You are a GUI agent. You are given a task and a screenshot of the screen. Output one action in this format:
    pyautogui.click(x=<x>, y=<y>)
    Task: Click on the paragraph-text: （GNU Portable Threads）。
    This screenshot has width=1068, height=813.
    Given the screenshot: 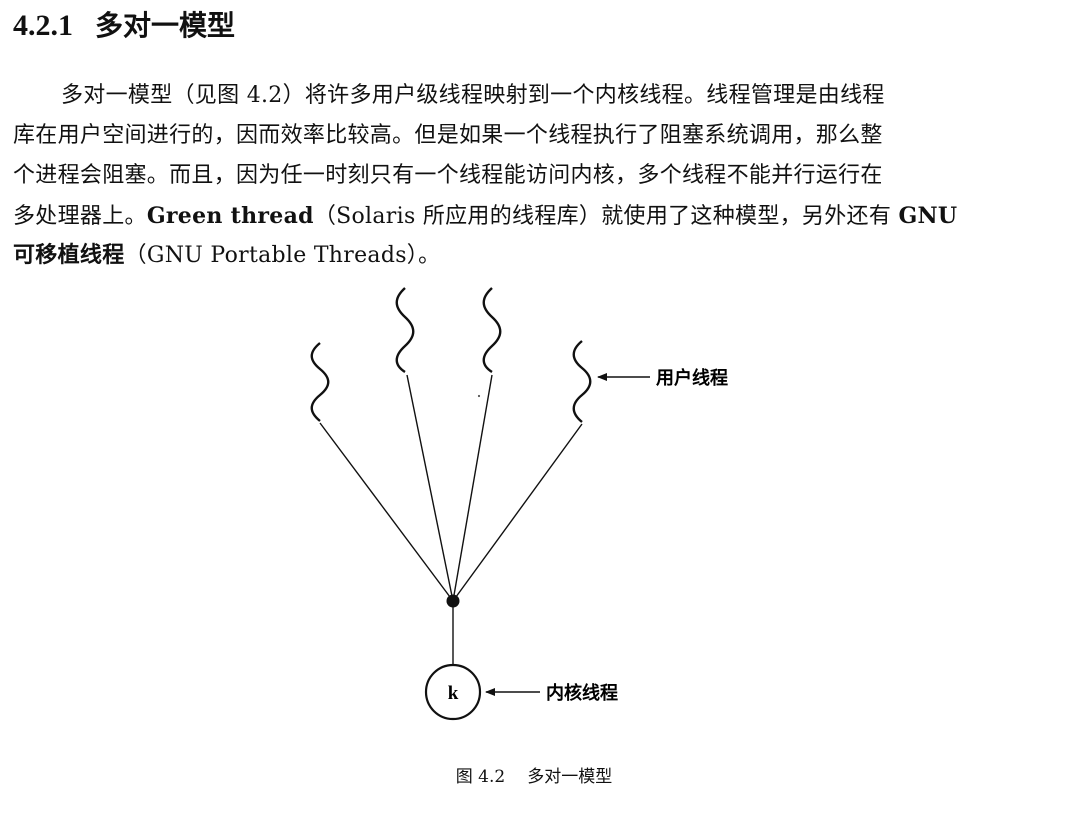 What is the action you would take?
    pyautogui.click(x=282, y=255)
    